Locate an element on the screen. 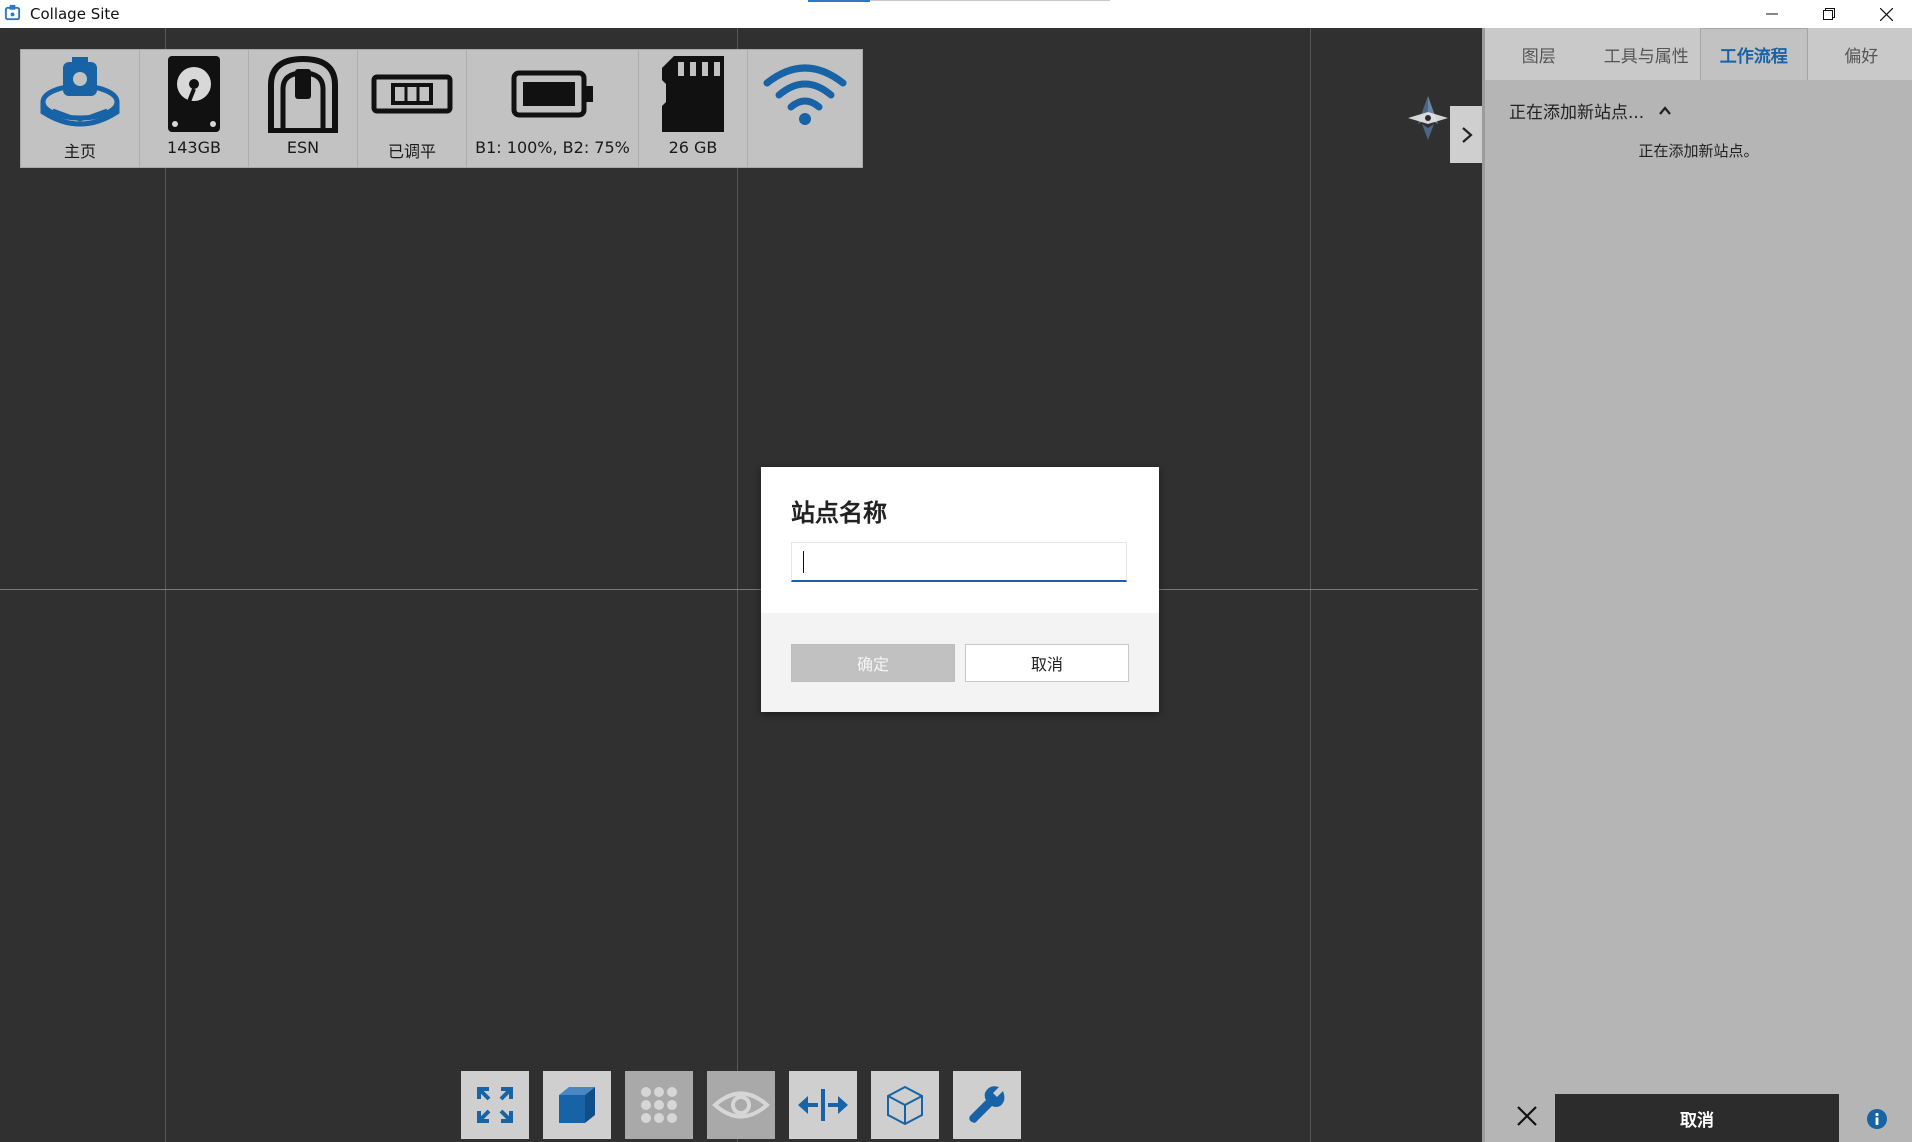  wireframe-cube-icon is located at coordinates (905, 1105).